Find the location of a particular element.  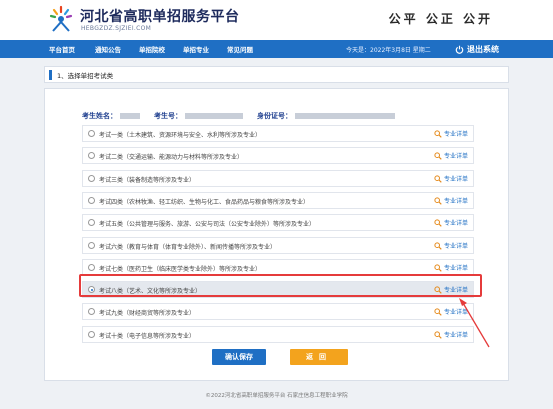

exam-option-label: 考试二类（交通运输、能源动力与材料等所涉及专业） is located at coordinates (171, 157).